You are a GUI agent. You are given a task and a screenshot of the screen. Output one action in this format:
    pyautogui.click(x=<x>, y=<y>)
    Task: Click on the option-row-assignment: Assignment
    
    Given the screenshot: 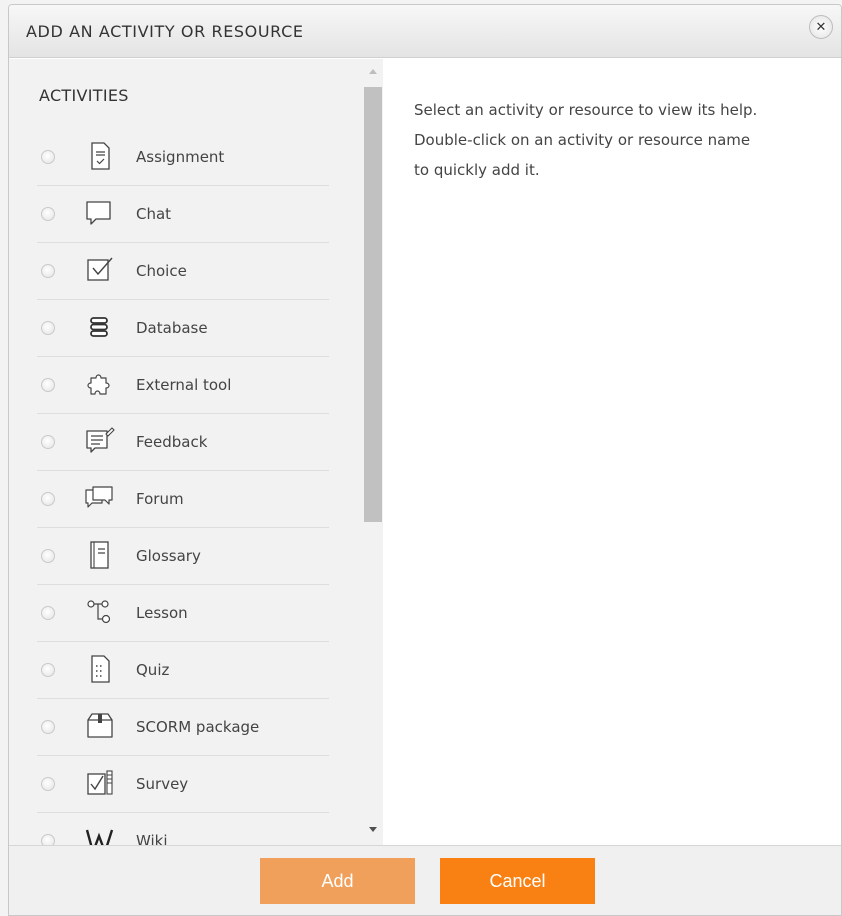 What is the action you would take?
    pyautogui.click(x=183, y=157)
    